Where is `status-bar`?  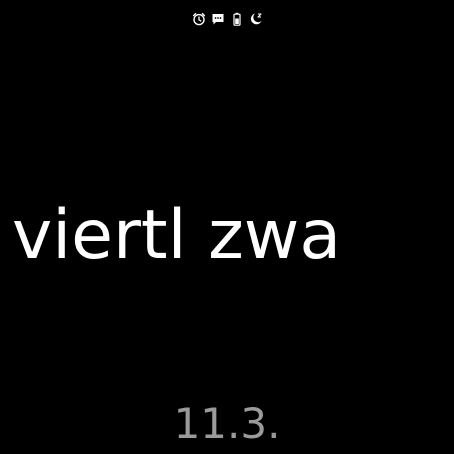 status-bar is located at coordinates (227, 19).